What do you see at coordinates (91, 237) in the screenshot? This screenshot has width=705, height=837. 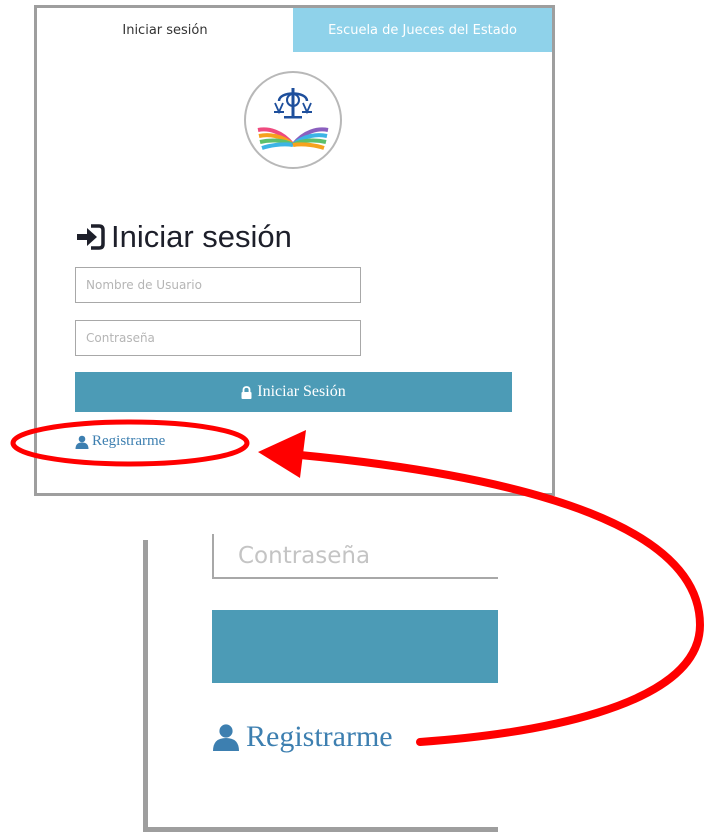 I see `sign-in-icon` at bounding box center [91, 237].